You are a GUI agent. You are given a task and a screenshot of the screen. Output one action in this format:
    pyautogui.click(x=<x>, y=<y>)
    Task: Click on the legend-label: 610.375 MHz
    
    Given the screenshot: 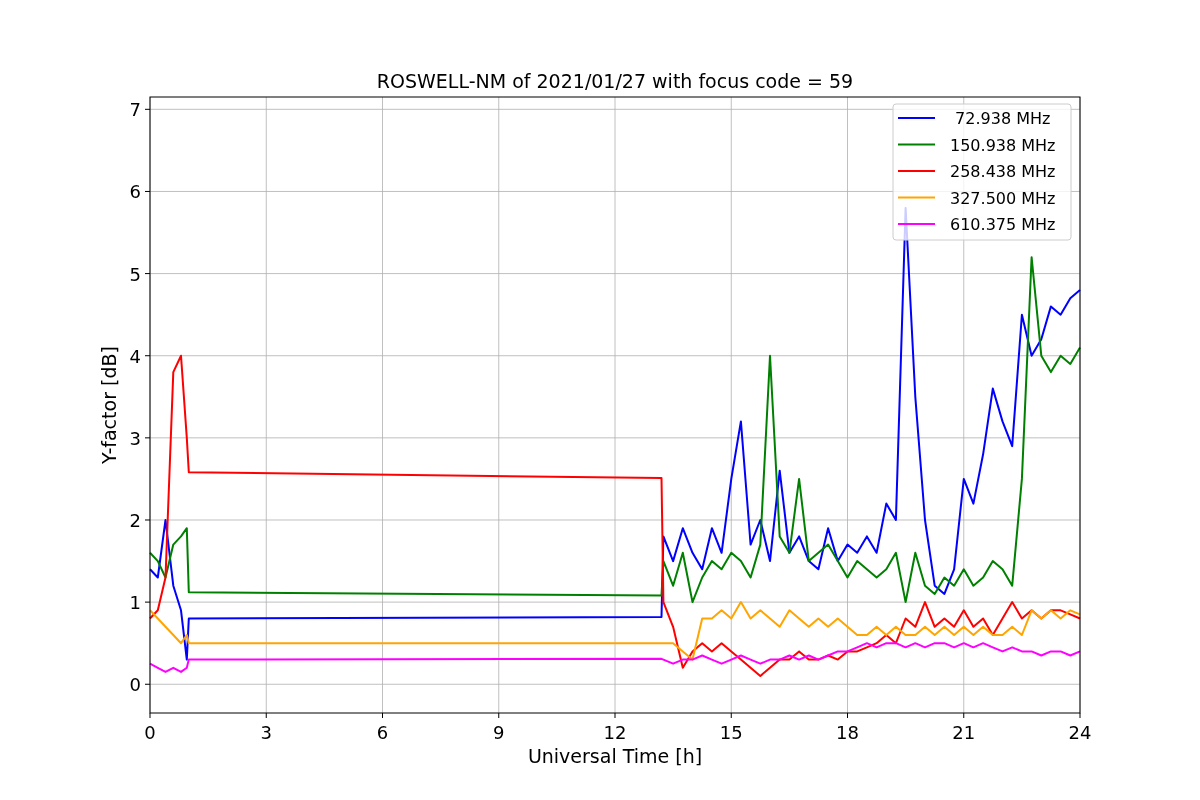 What is the action you would take?
    pyautogui.click(x=1003, y=224)
    